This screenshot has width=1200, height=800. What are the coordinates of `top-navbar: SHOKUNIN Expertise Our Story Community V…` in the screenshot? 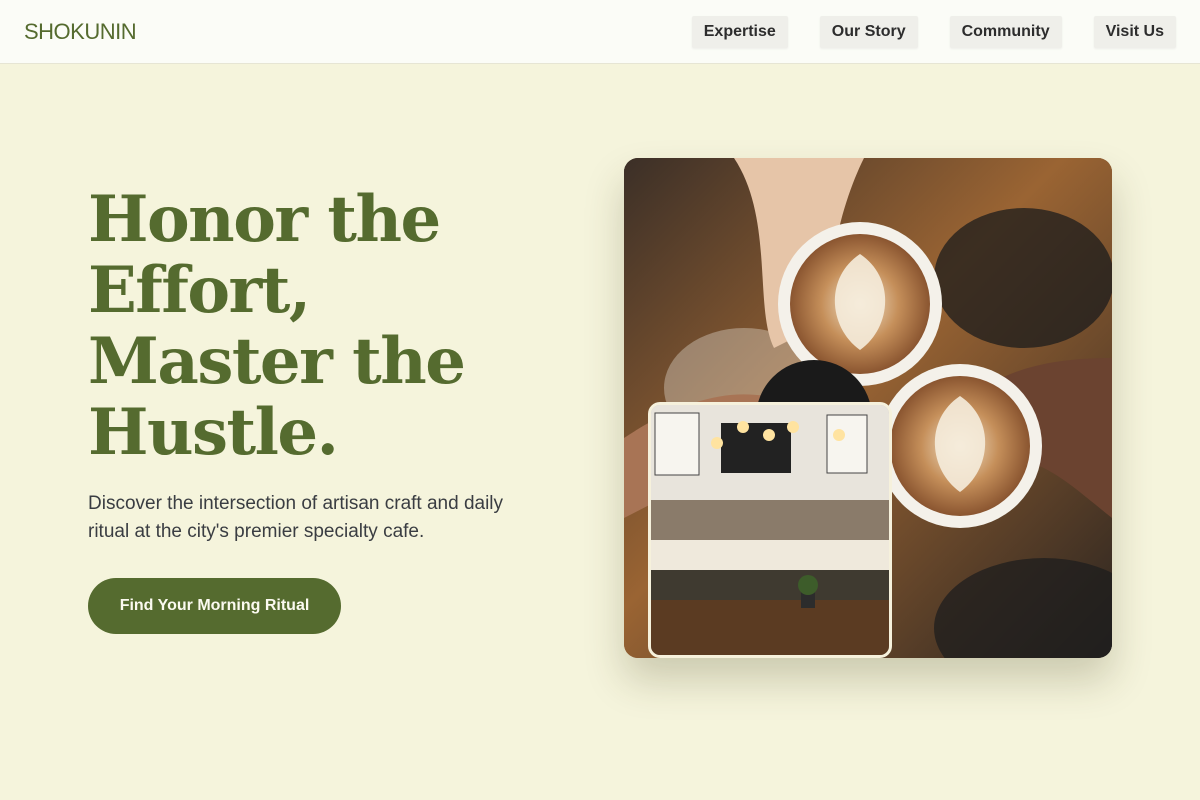 It's located at (600, 32).